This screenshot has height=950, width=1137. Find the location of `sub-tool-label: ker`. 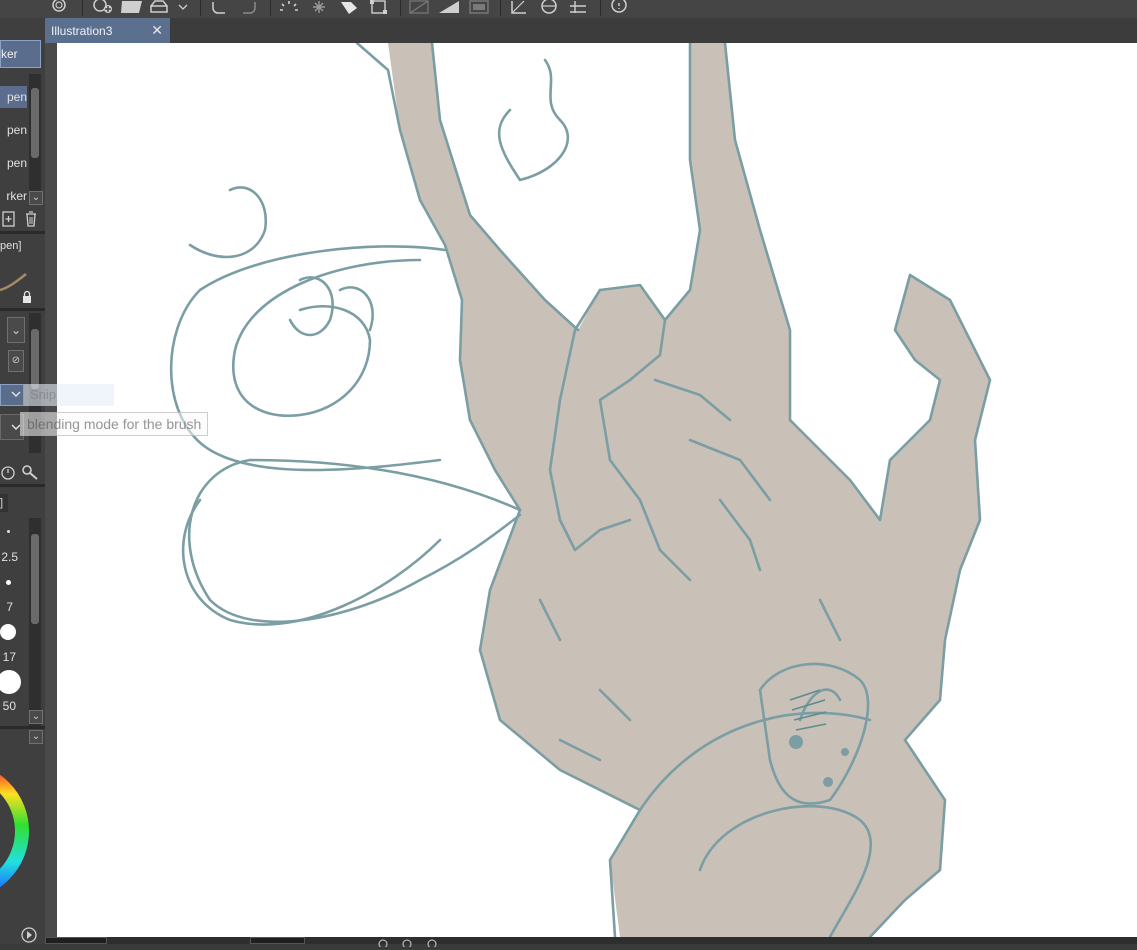

sub-tool-label: ker is located at coordinates (9, 54).